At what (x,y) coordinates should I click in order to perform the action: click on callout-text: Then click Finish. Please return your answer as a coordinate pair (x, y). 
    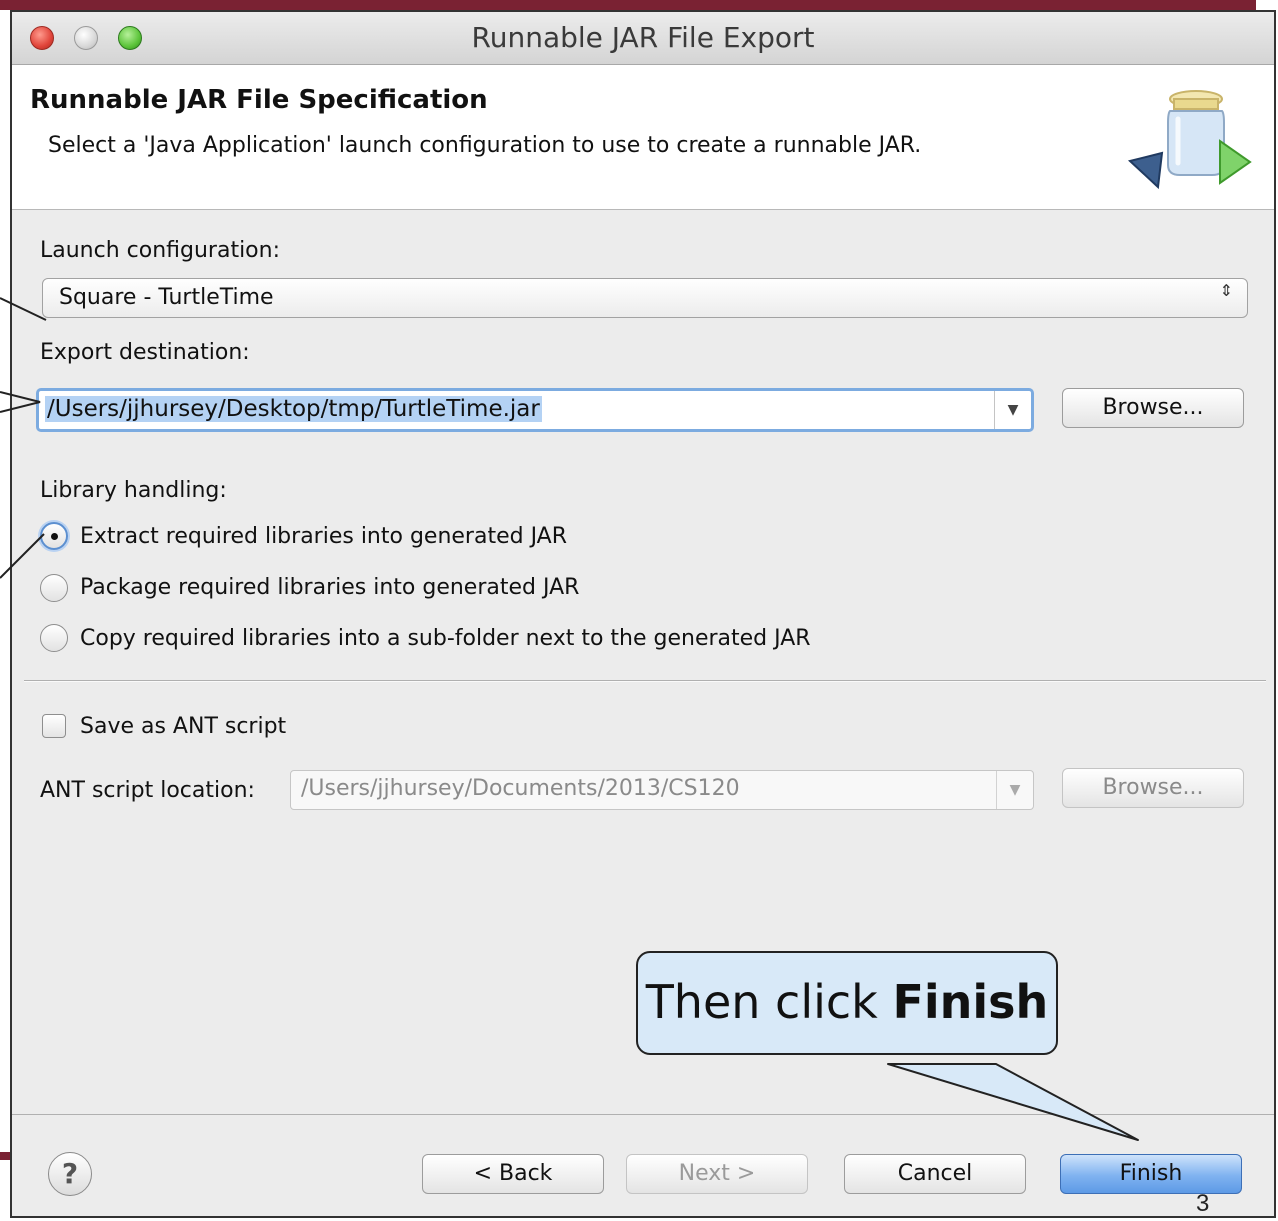
    Looking at the image, I should click on (847, 1002).